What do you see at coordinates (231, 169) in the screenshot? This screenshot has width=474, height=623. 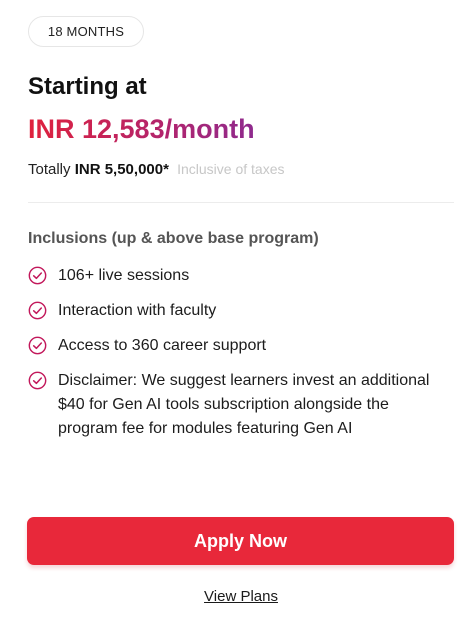 I see `tax-note: Inclusive of taxes` at bounding box center [231, 169].